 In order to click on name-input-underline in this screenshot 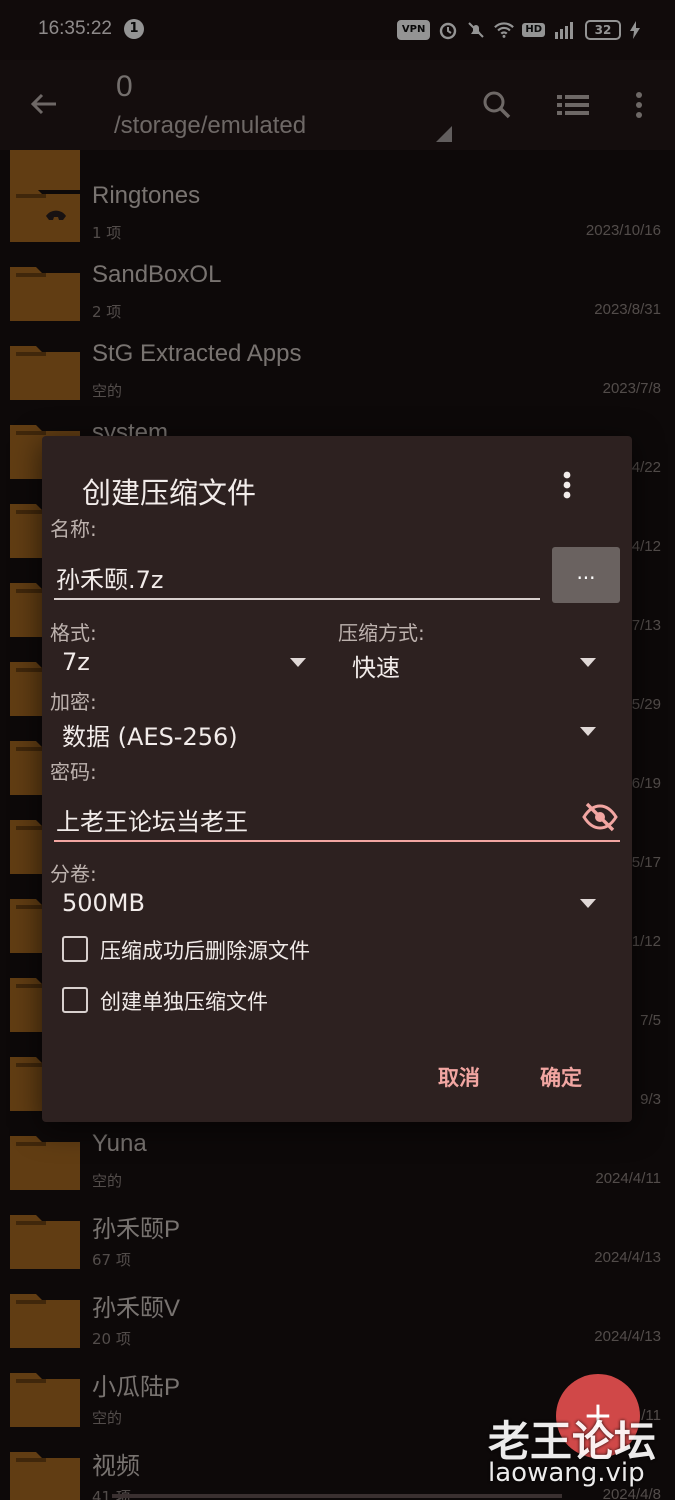, I will do `click(297, 599)`.